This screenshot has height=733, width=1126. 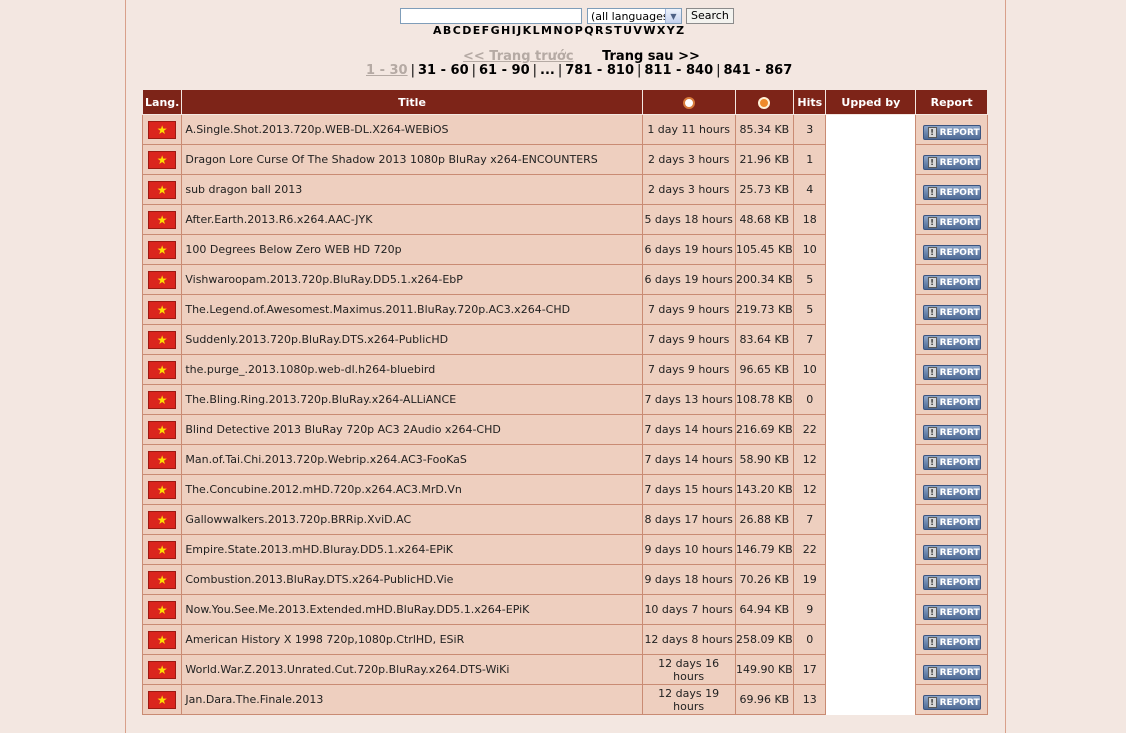 What do you see at coordinates (871, 102) in the screenshot?
I see `header-upped-by: Upped by` at bounding box center [871, 102].